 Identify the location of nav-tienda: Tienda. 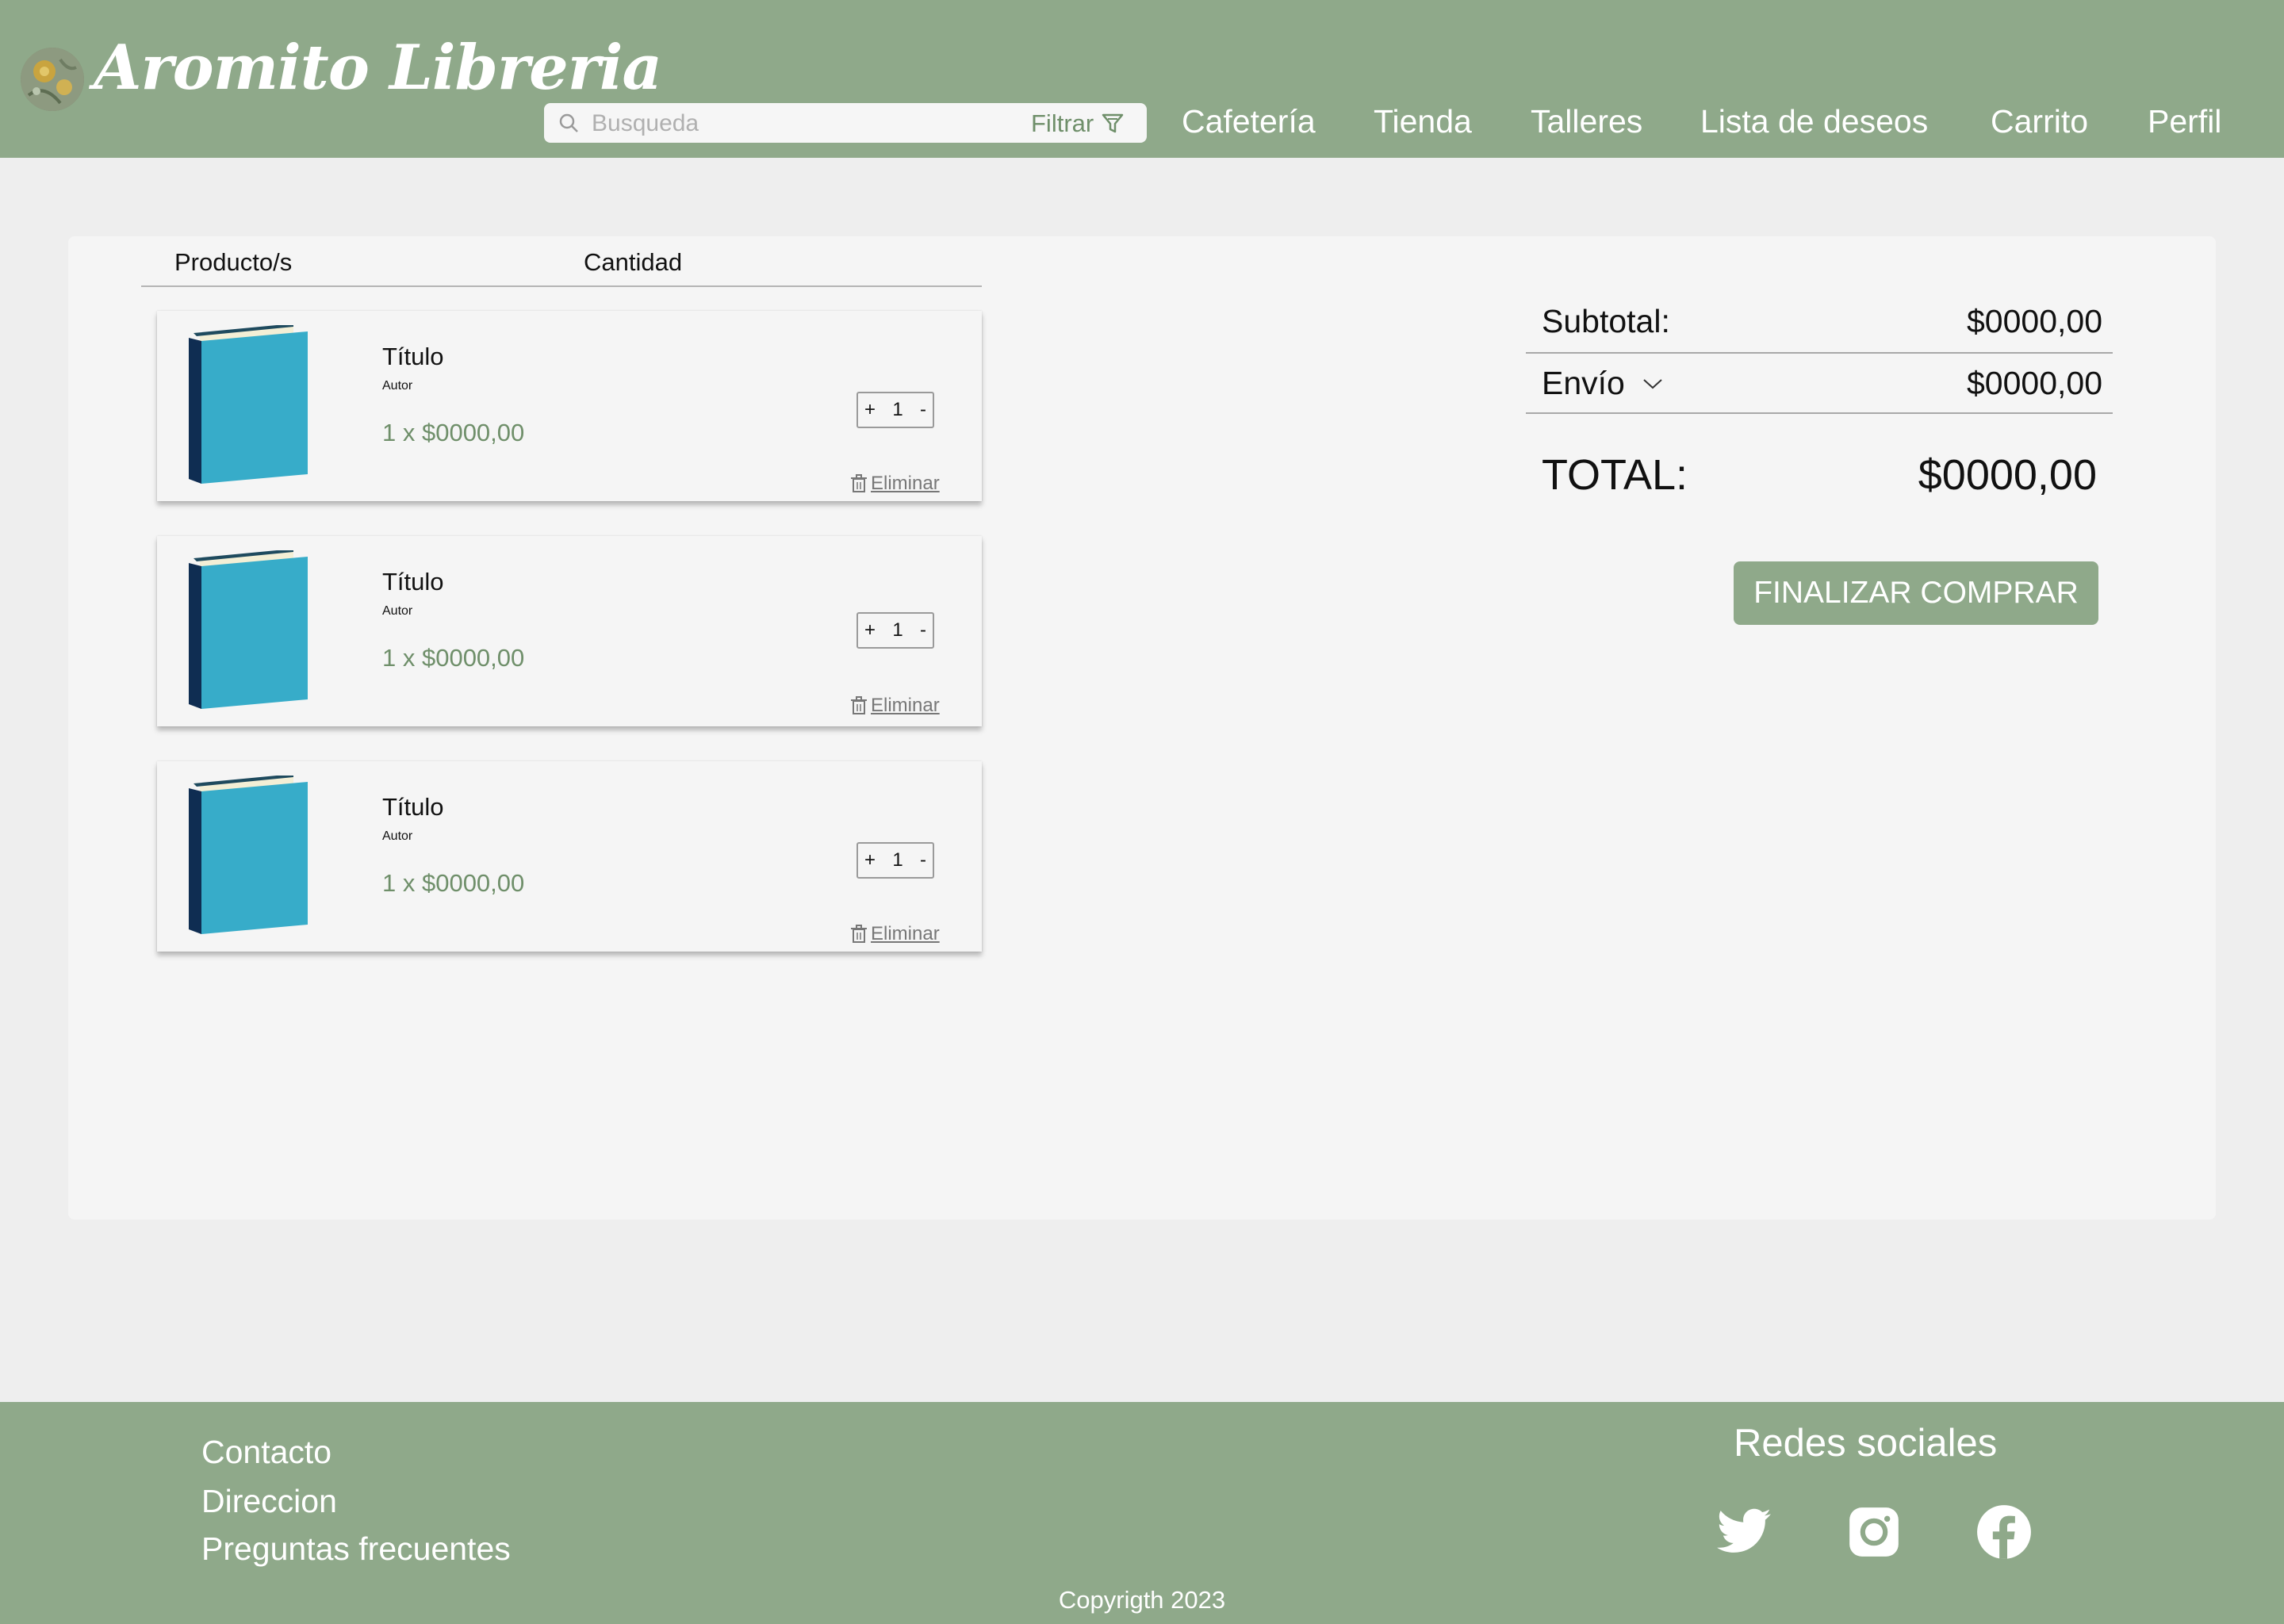
(1423, 127).